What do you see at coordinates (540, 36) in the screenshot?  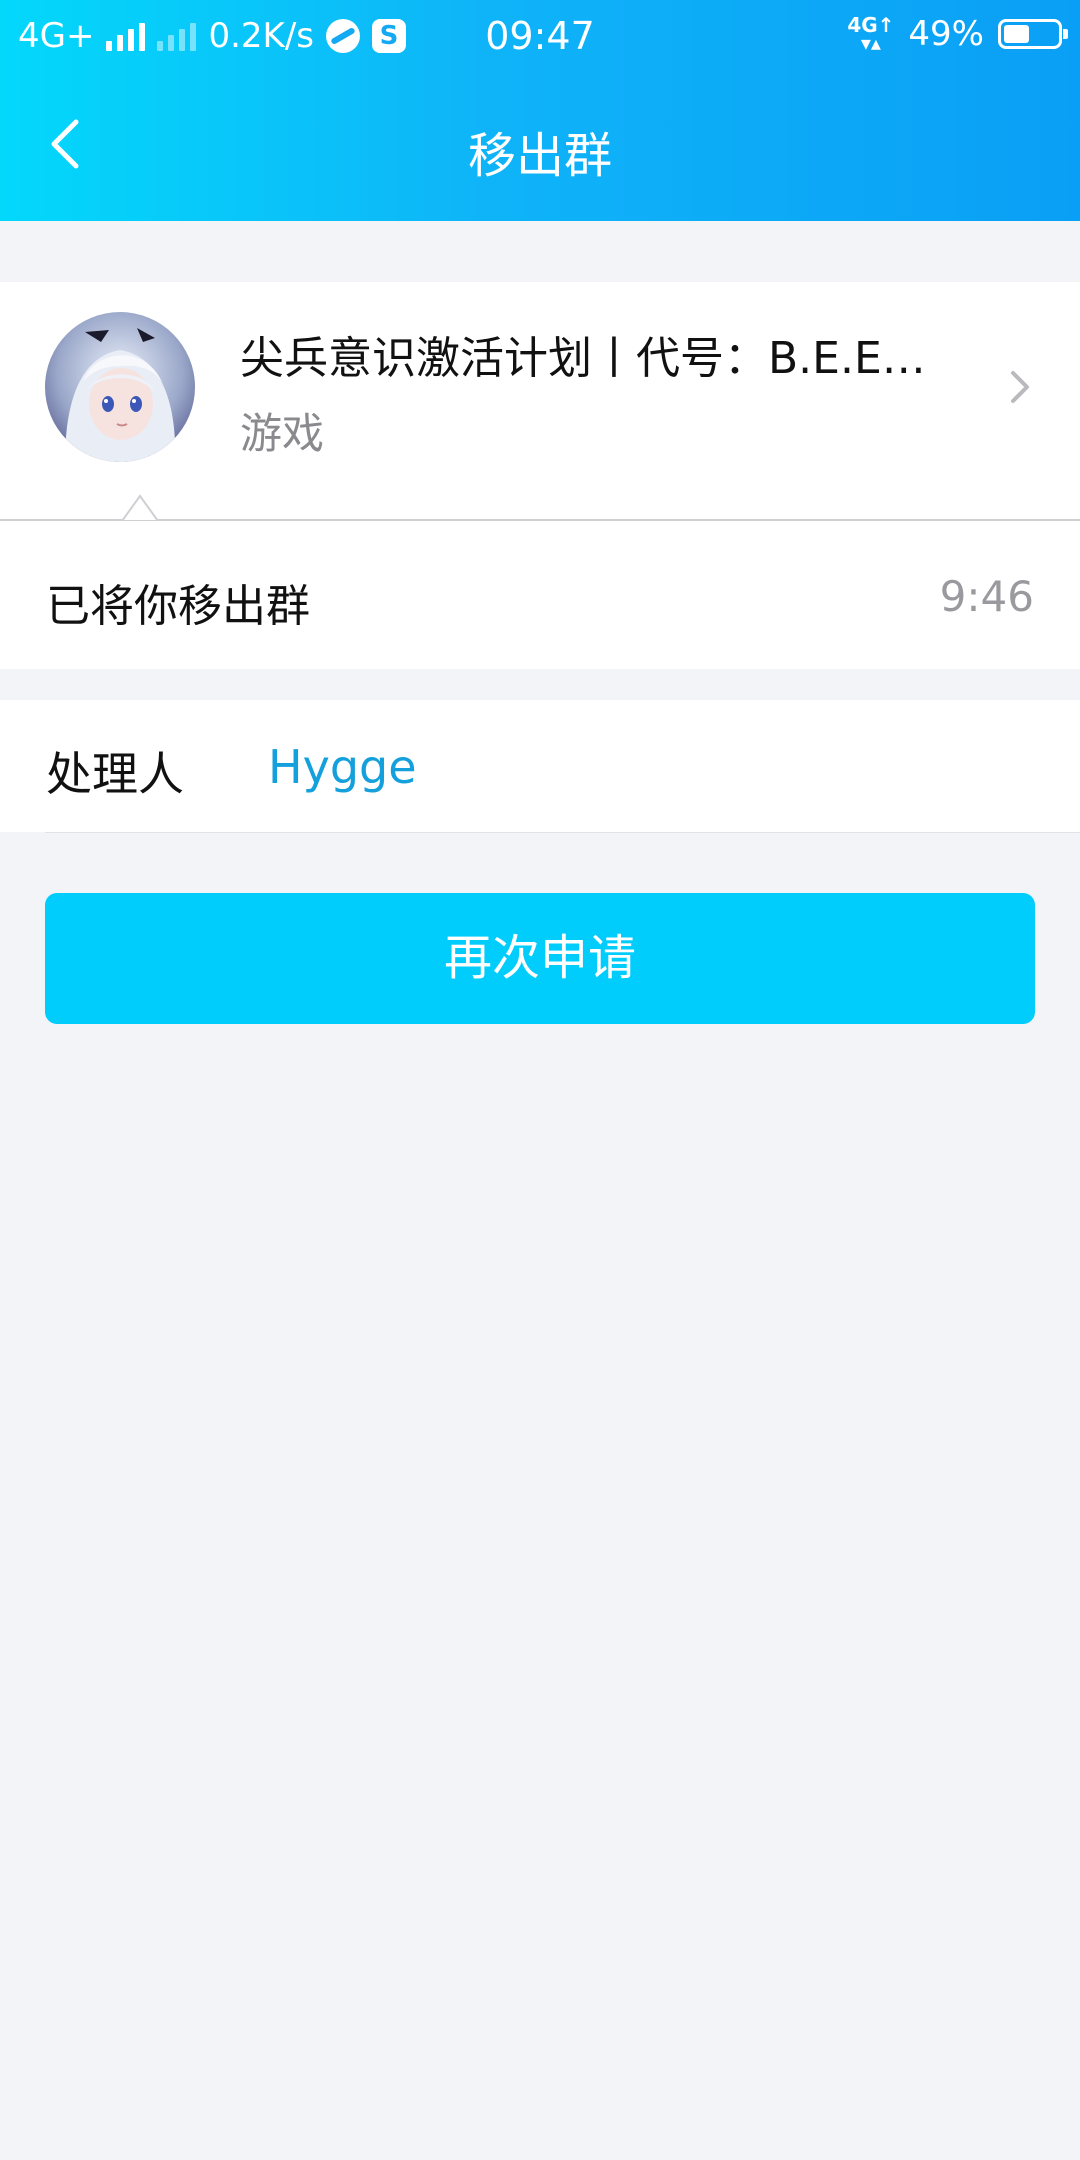 I see `status-bar: 4G+ 0.2K/s S 09:47 4G↑ ▾▴ 49%` at bounding box center [540, 36].